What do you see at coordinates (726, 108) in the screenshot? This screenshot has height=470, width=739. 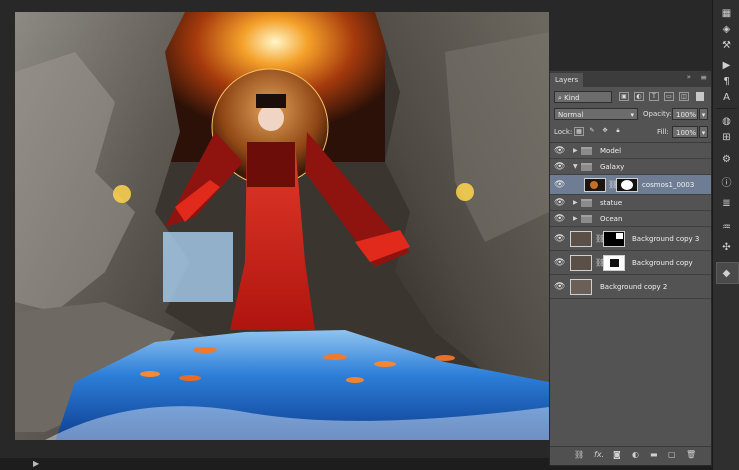 I see `dock-divider` at bounding box center [726, 108].